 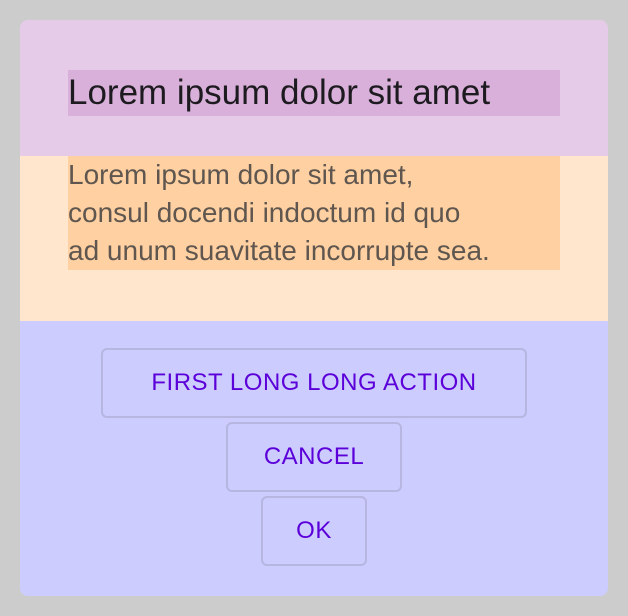 I want to click on body-line: Lorem ipsum dolor sit amet,, so click(x=241, y=174).